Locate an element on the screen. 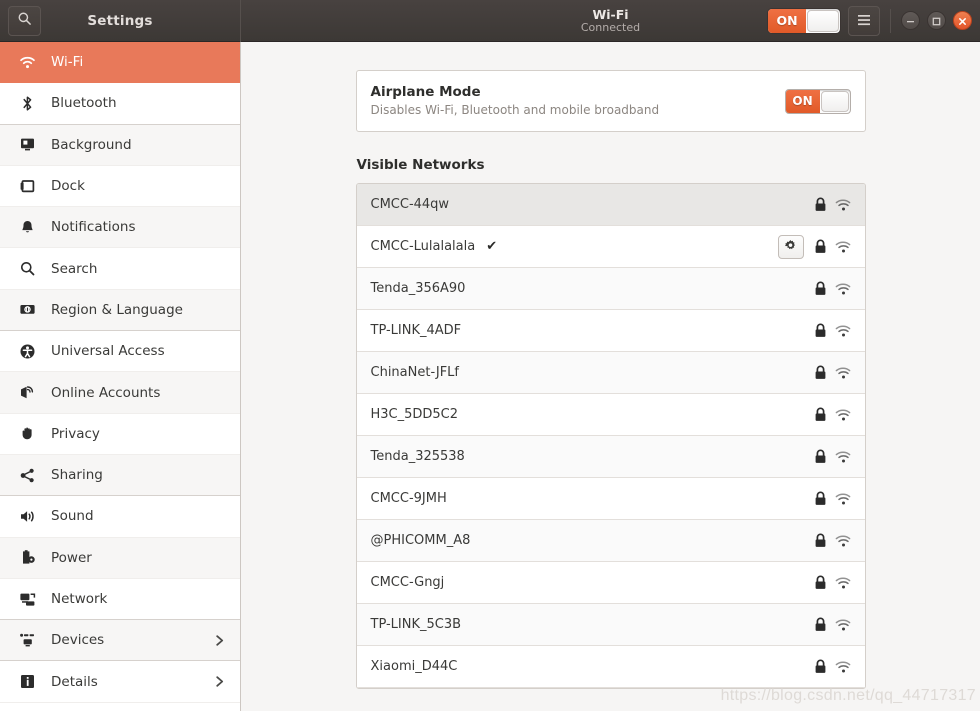  share-icon is located at coordinates (27, 475).